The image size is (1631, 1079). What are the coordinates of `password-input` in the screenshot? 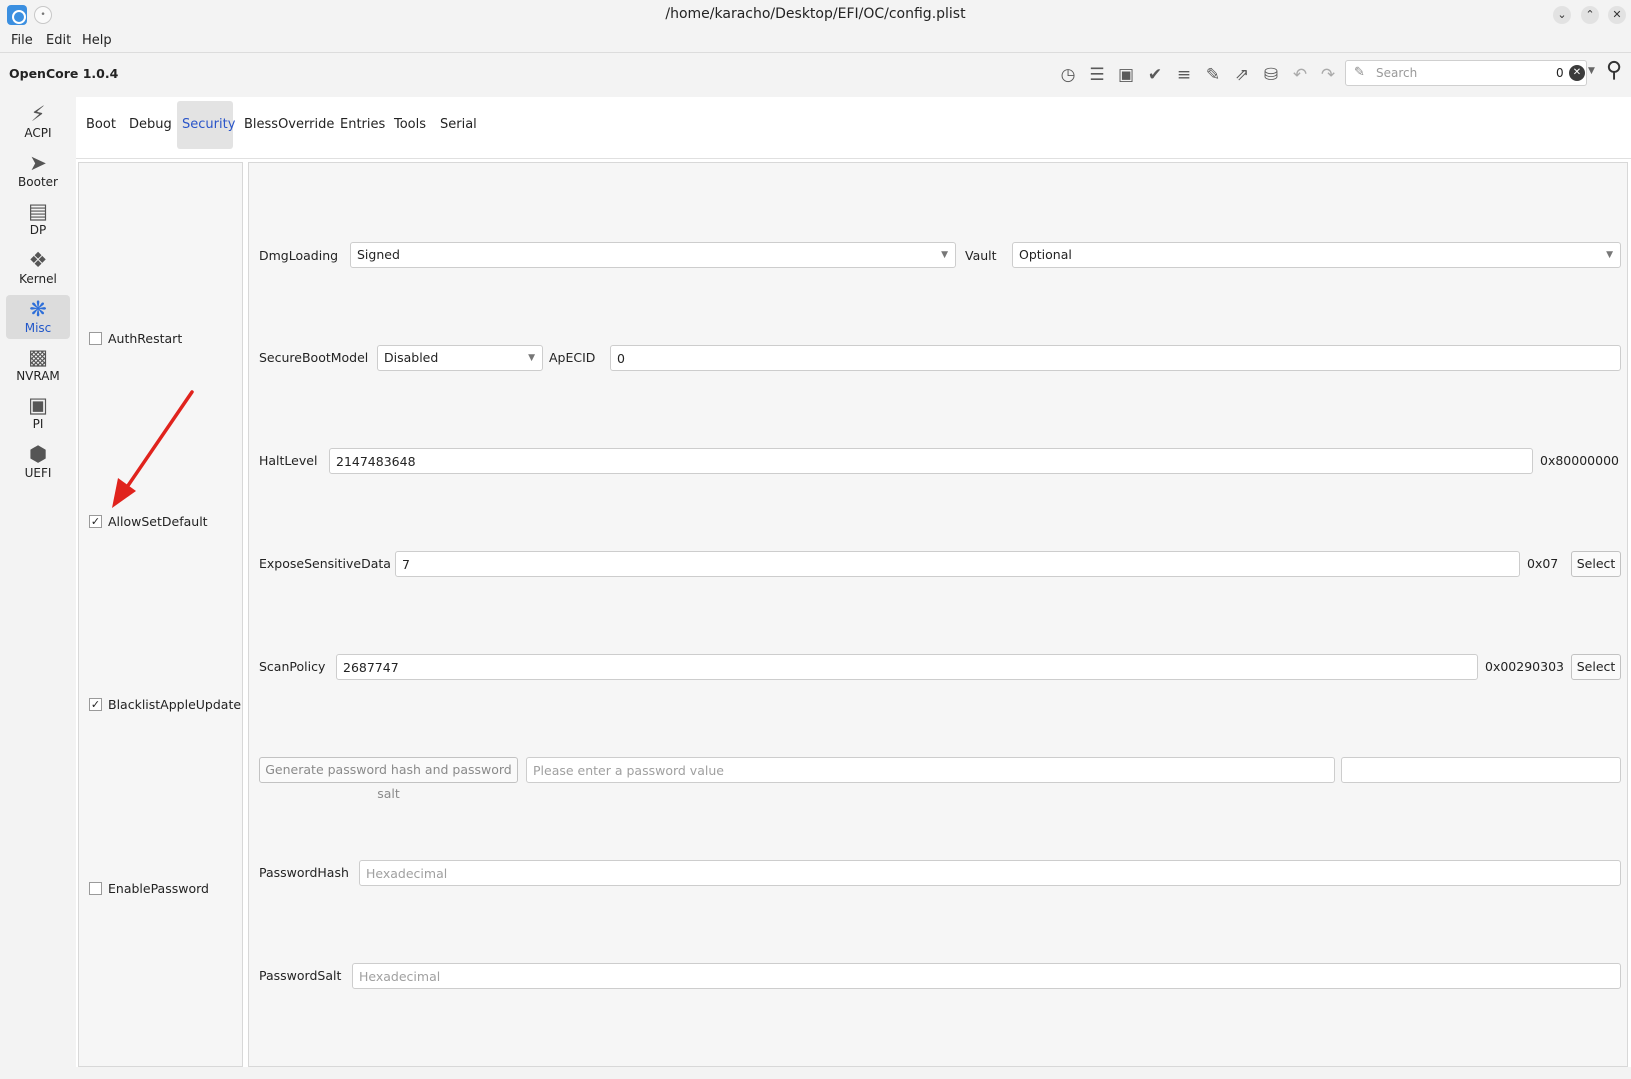 It's located at (930, 770).